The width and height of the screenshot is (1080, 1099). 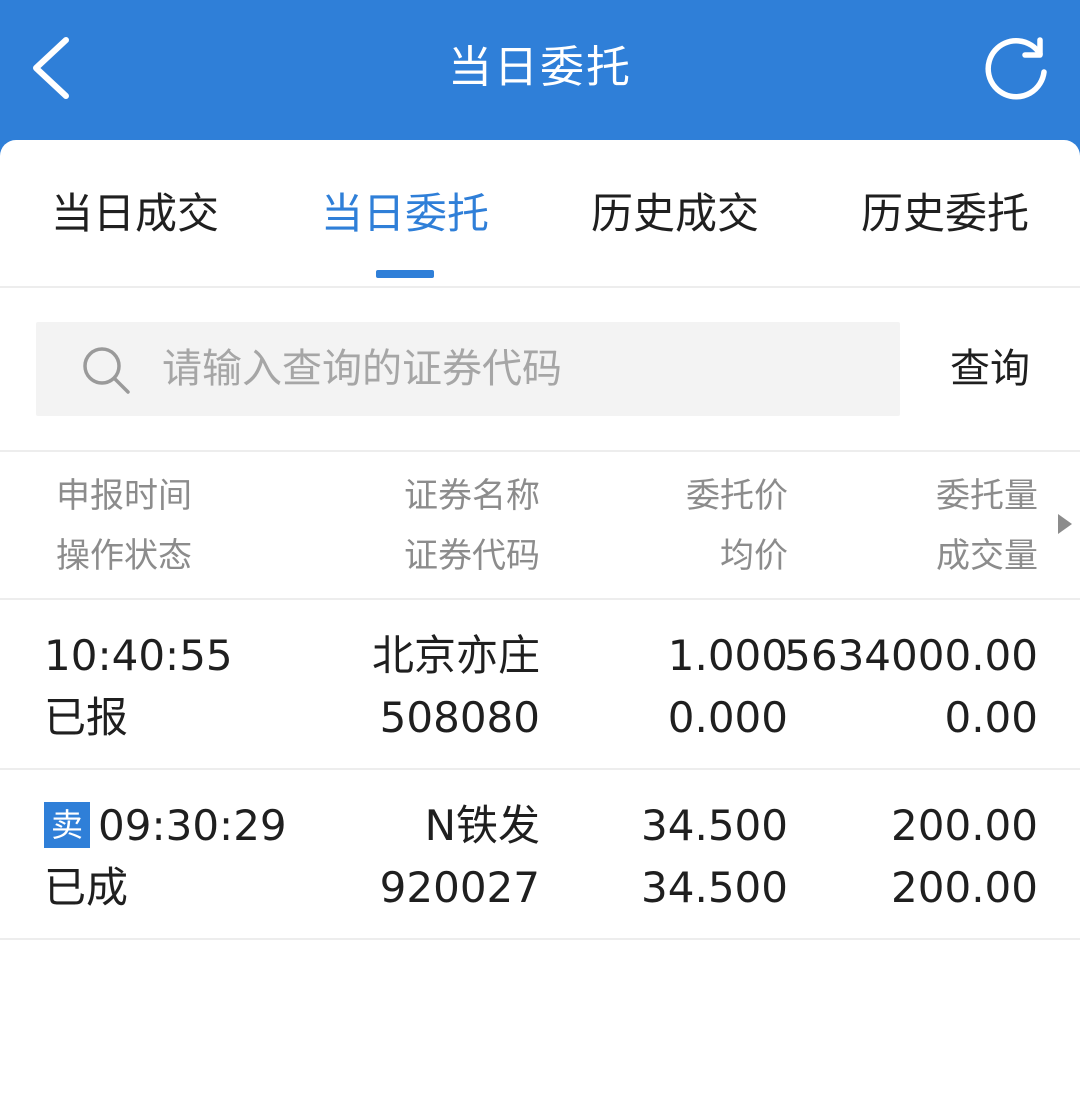 What do you see at coordinates (67, 825) in the screenshot?
I see `sell-badge: 卖` at bounding box center [67, 825].